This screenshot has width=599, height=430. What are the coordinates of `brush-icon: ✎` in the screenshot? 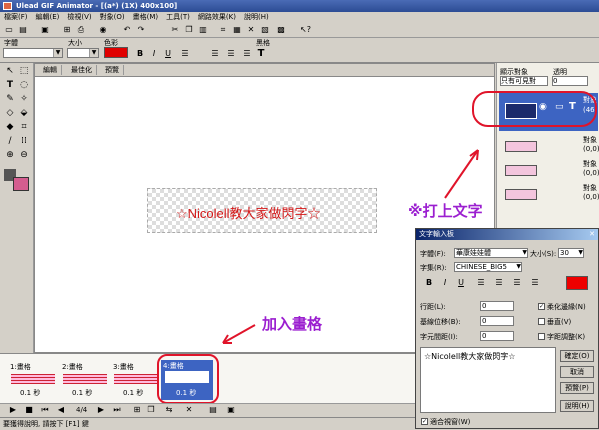 It's located at (10, 99).